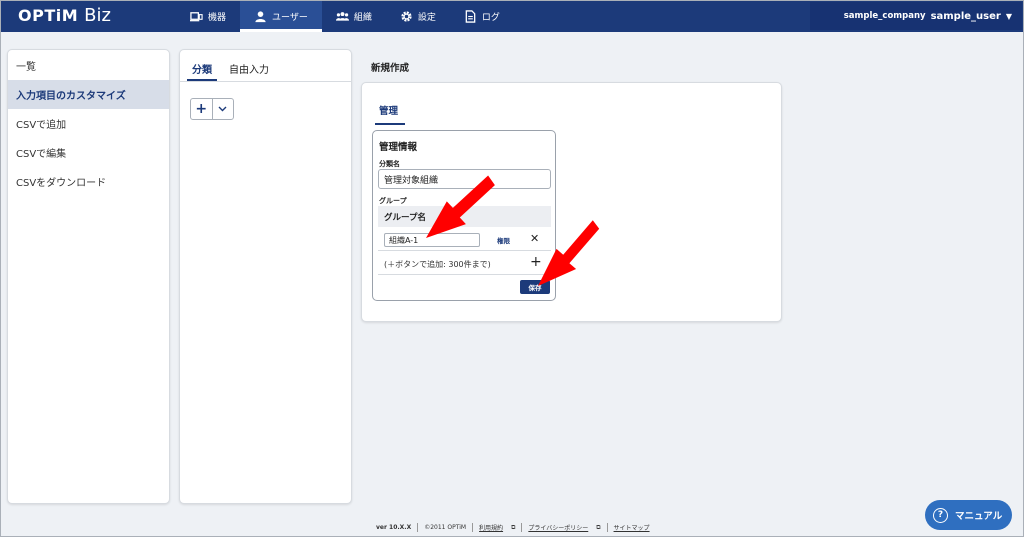 The width and height of the screenshot is (1024, 537). I want to click on version-text: ver 10.X.X, so click(394, 527).